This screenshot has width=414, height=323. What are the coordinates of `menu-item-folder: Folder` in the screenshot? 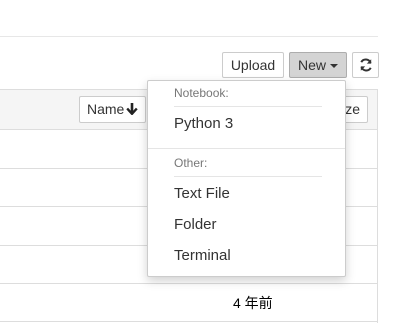 It's located at (195, 224).